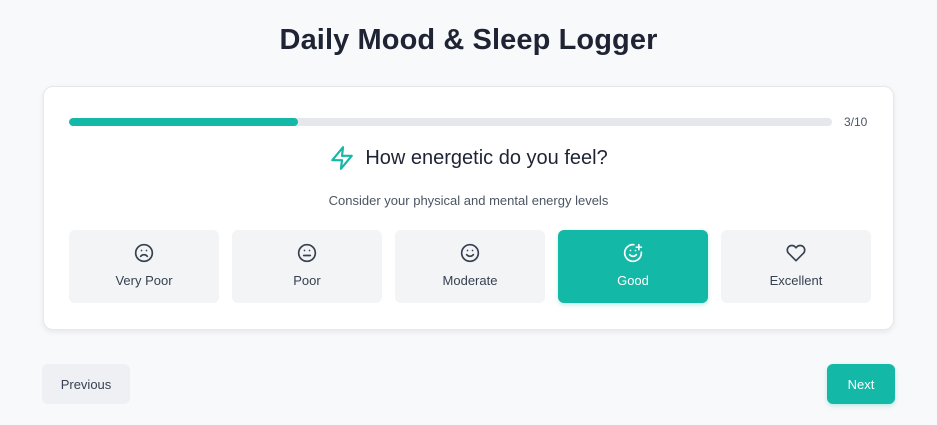 The image size is (937, 425). I want to click on option-label: Poor, so click(307, 280).